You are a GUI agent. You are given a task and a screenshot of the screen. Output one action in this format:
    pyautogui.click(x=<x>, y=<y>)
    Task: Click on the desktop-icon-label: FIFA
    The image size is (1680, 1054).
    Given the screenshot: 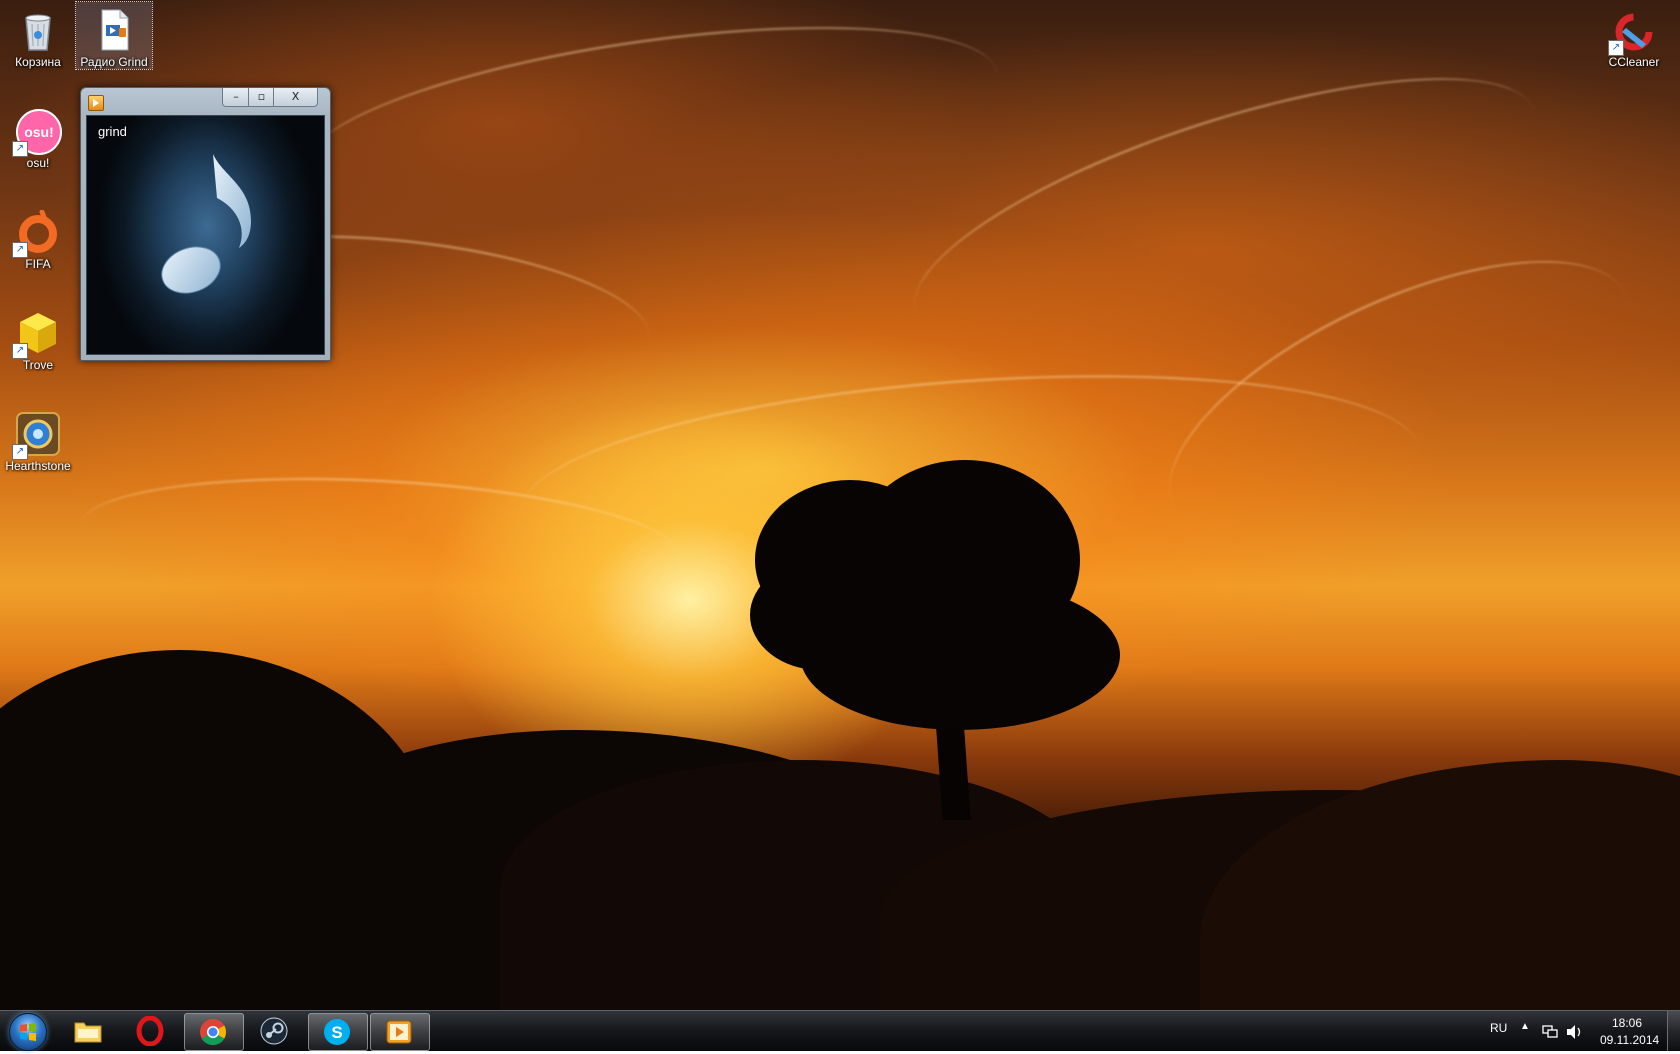 What is the action you would take?
    pyautogui.click(x=38, y=264)
    